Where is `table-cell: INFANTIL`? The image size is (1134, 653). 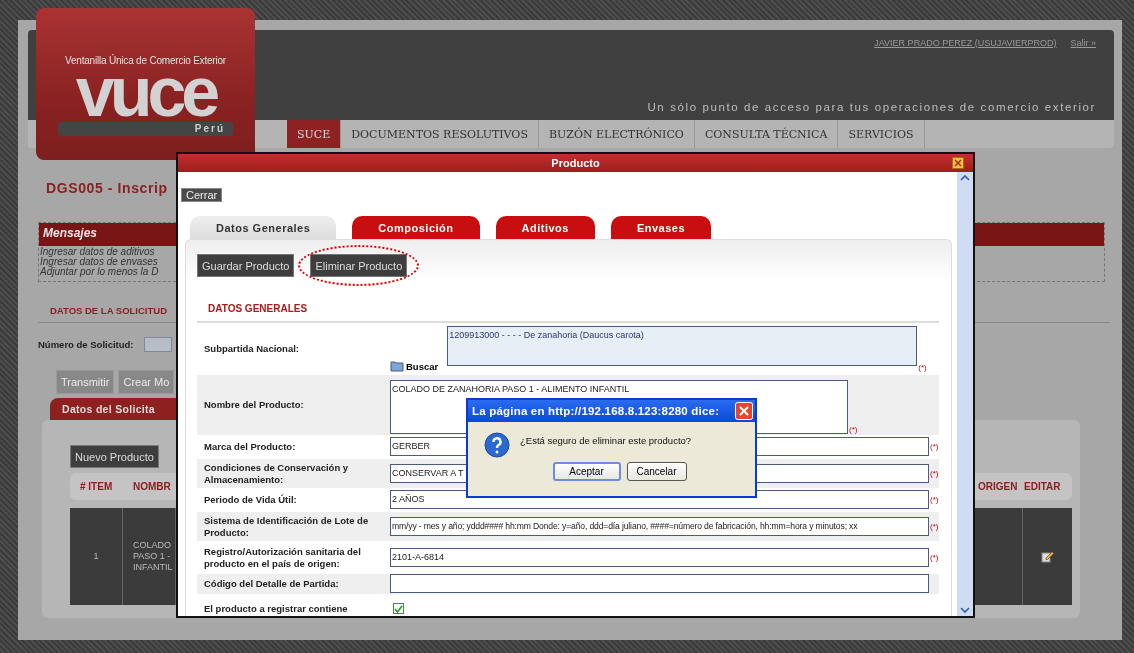 table-cell: INFANTIL is located at coordinates (153, 567).